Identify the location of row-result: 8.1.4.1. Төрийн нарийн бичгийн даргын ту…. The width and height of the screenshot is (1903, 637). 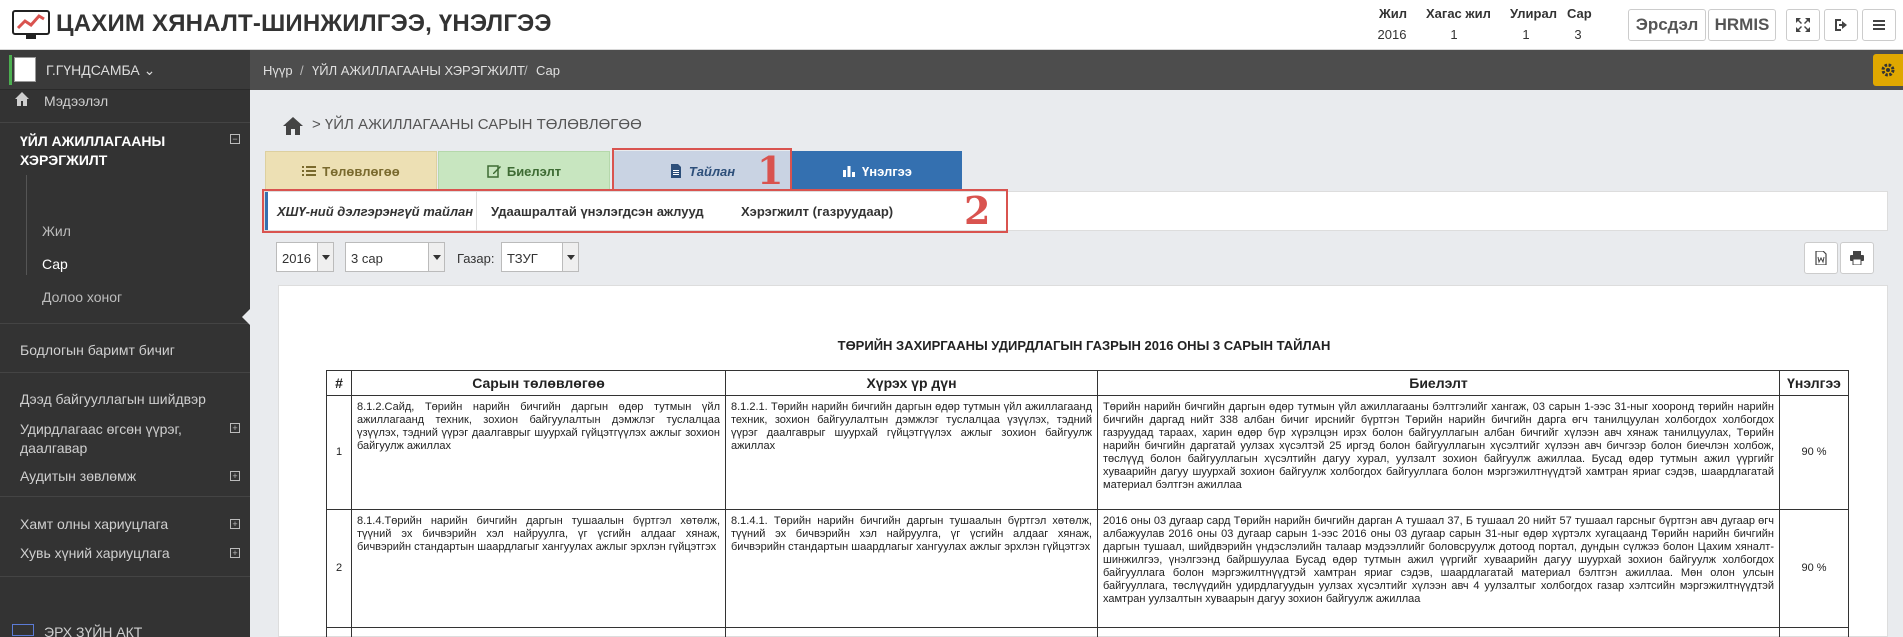
(911, 568).